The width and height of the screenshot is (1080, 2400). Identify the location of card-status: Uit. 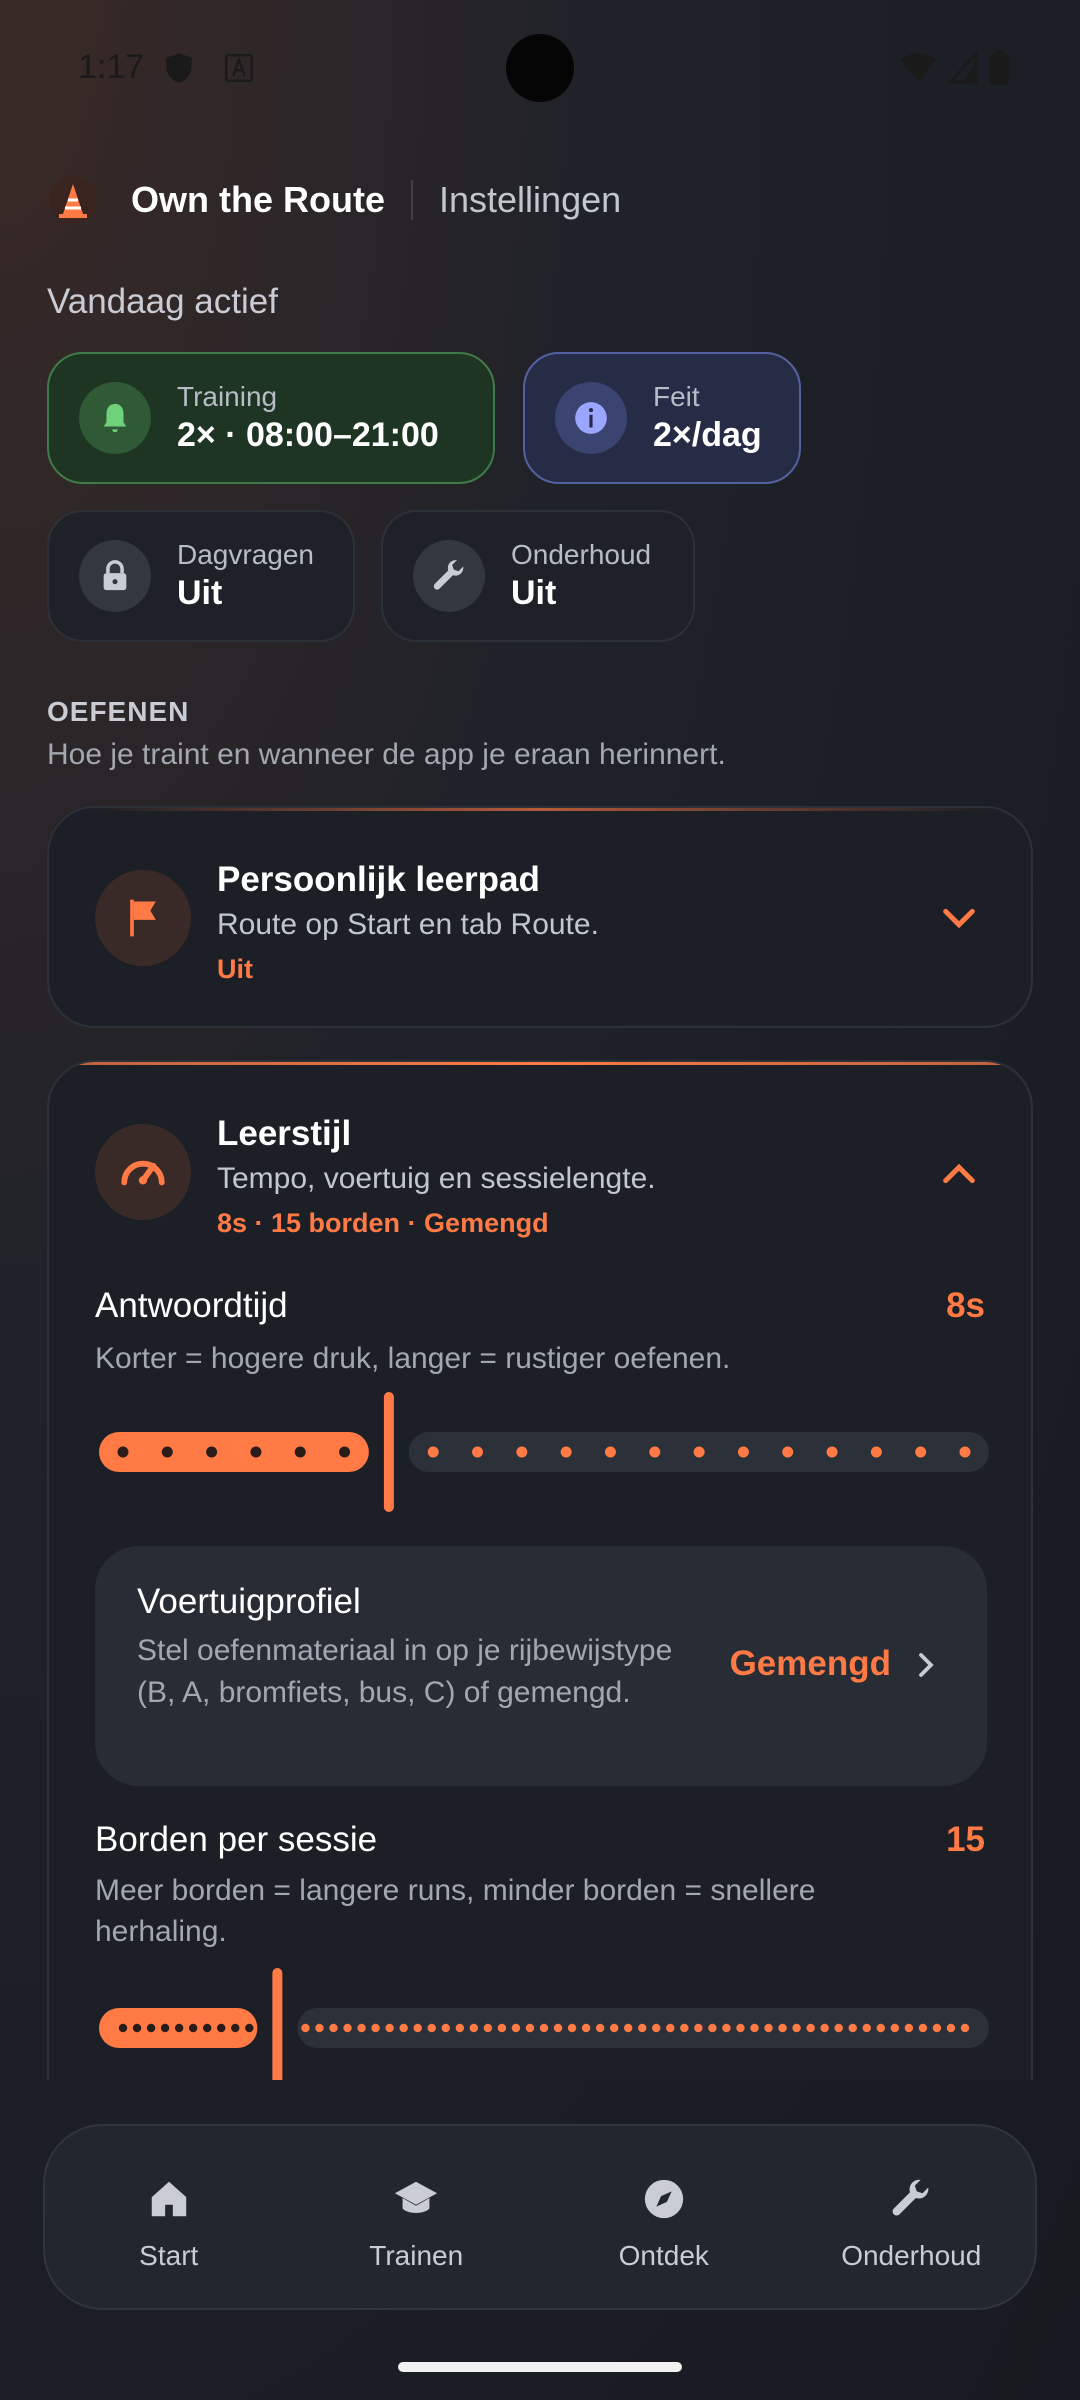
(235, 969).